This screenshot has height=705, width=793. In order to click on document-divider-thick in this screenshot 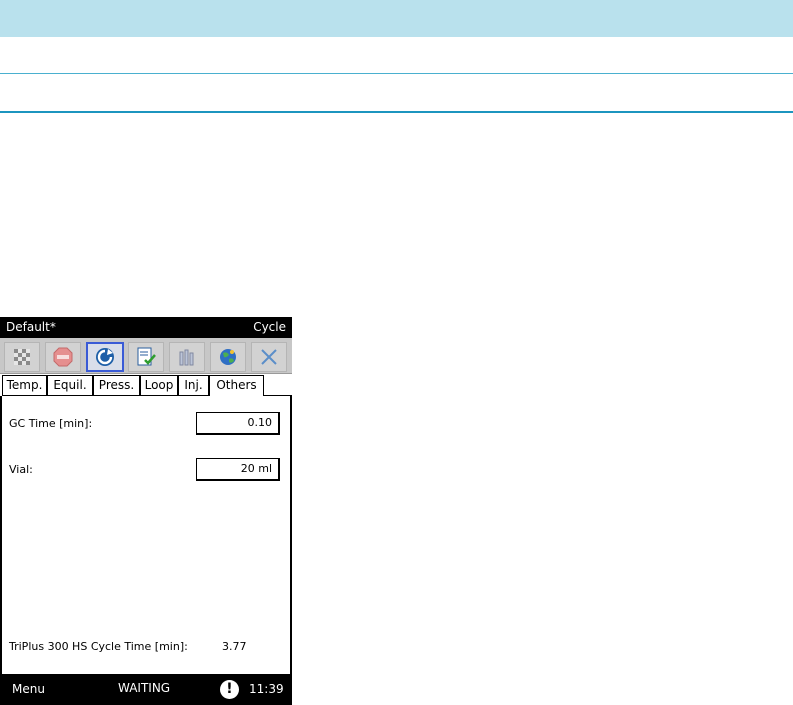, I will do `click(396, 112)`.